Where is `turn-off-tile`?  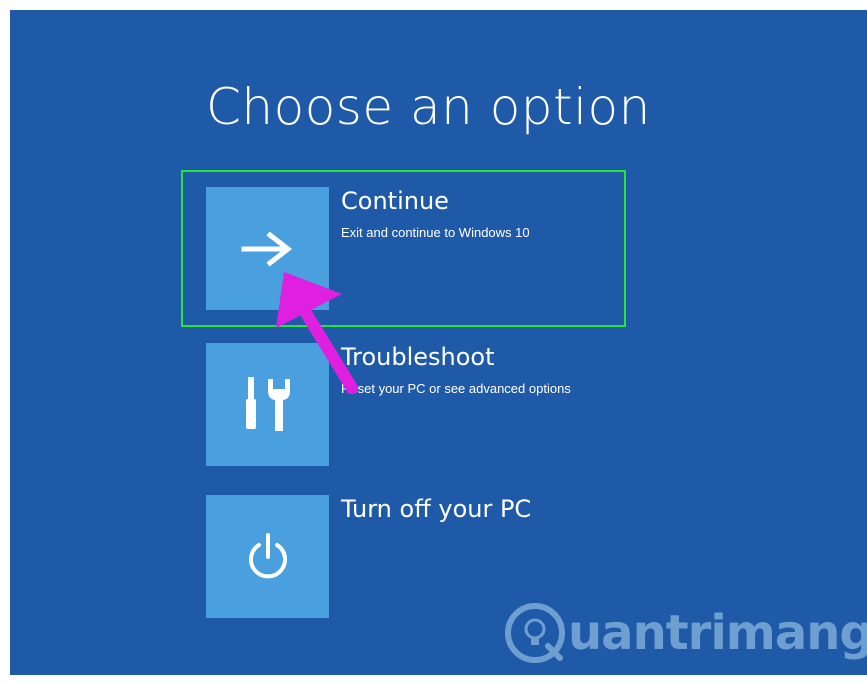
turn-off-tile is located at coordinates (267, 556).